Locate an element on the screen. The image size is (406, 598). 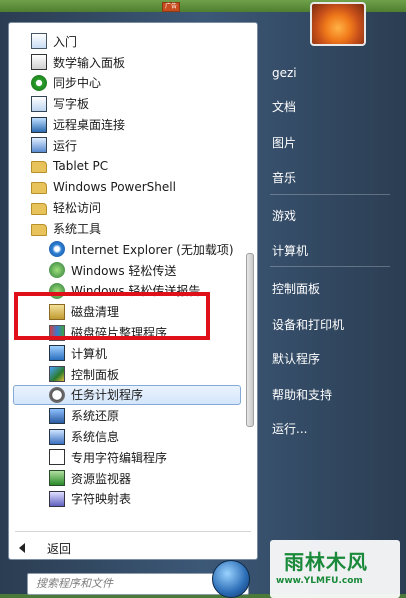
program-item: Windows PowerShell is located at coordinates (127, 187).